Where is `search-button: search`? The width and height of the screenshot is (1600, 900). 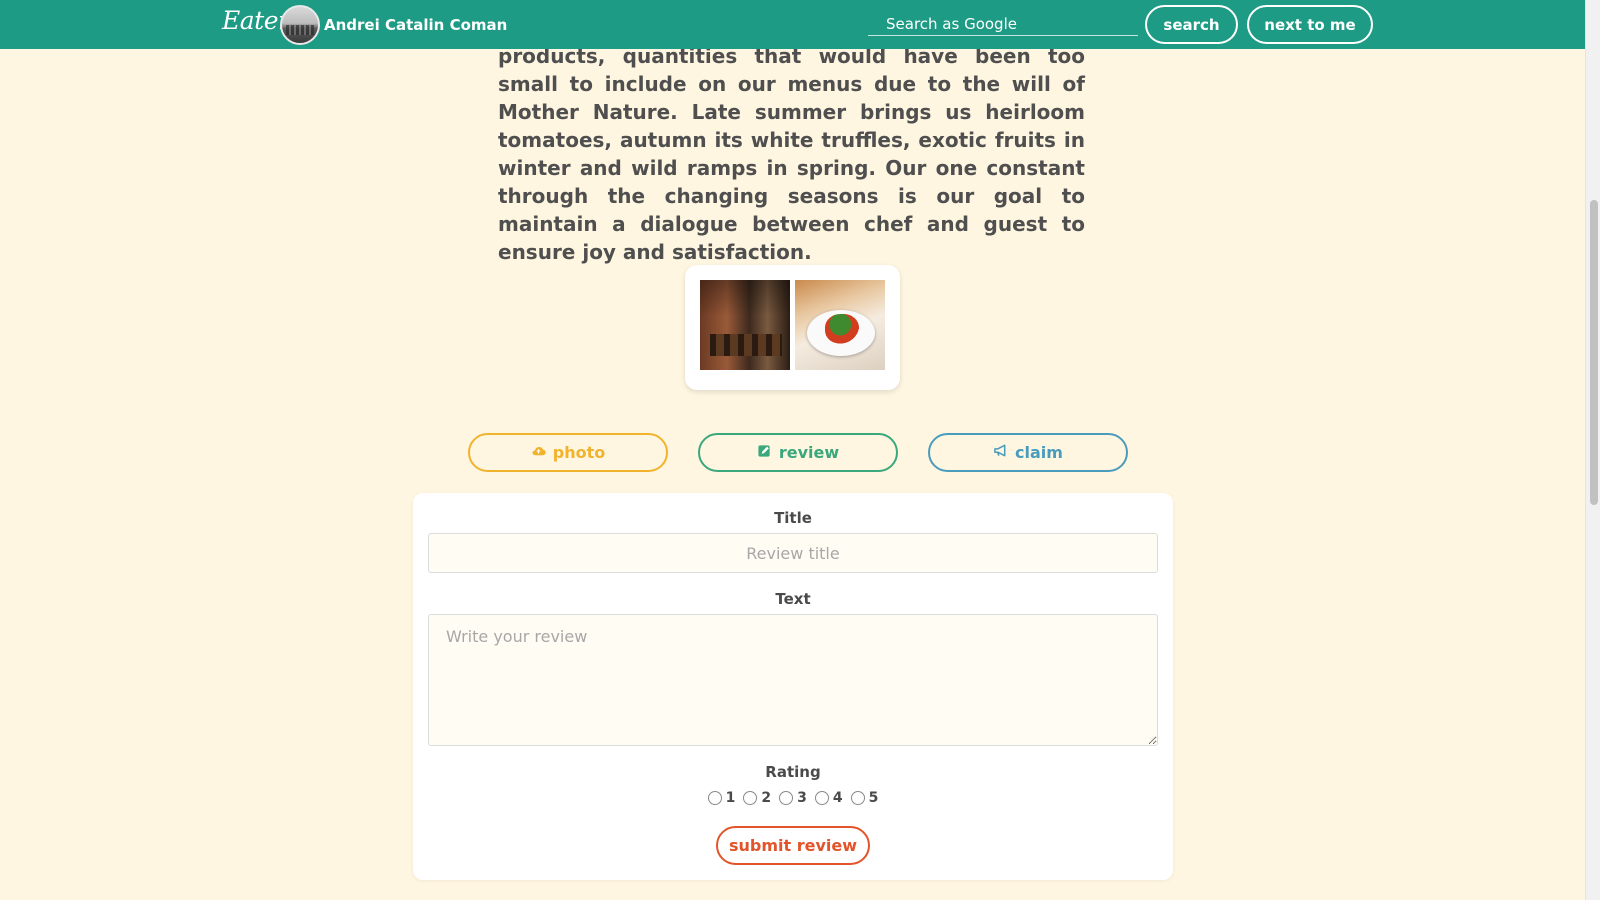
search-button: search is located at coordinates (1191, 24).